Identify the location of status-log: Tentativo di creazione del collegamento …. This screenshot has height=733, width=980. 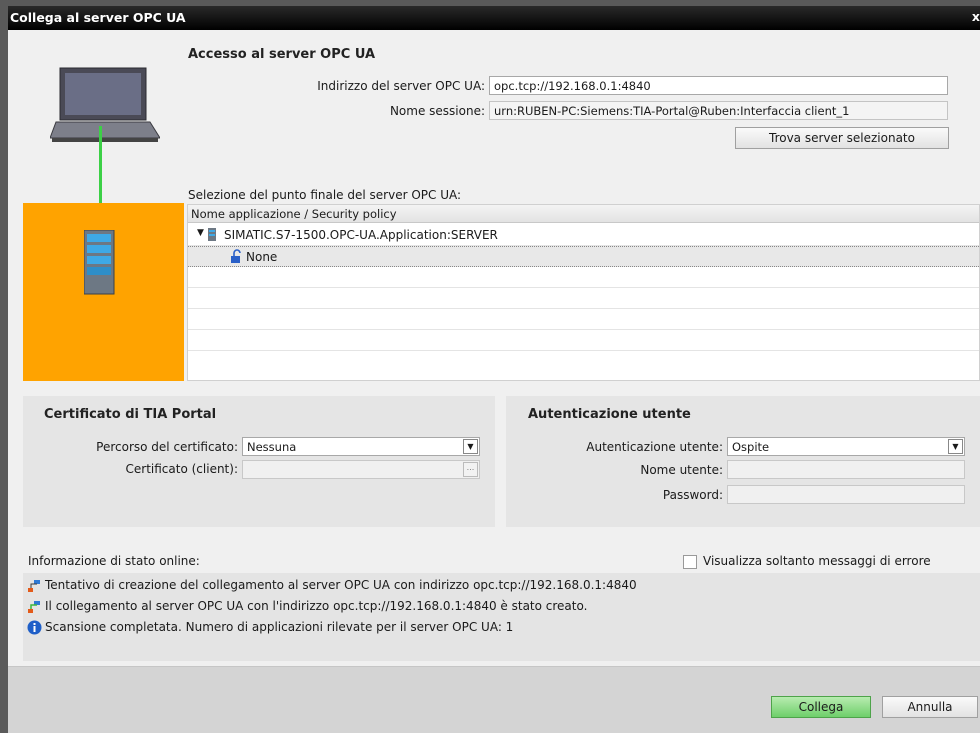
(501, 617).